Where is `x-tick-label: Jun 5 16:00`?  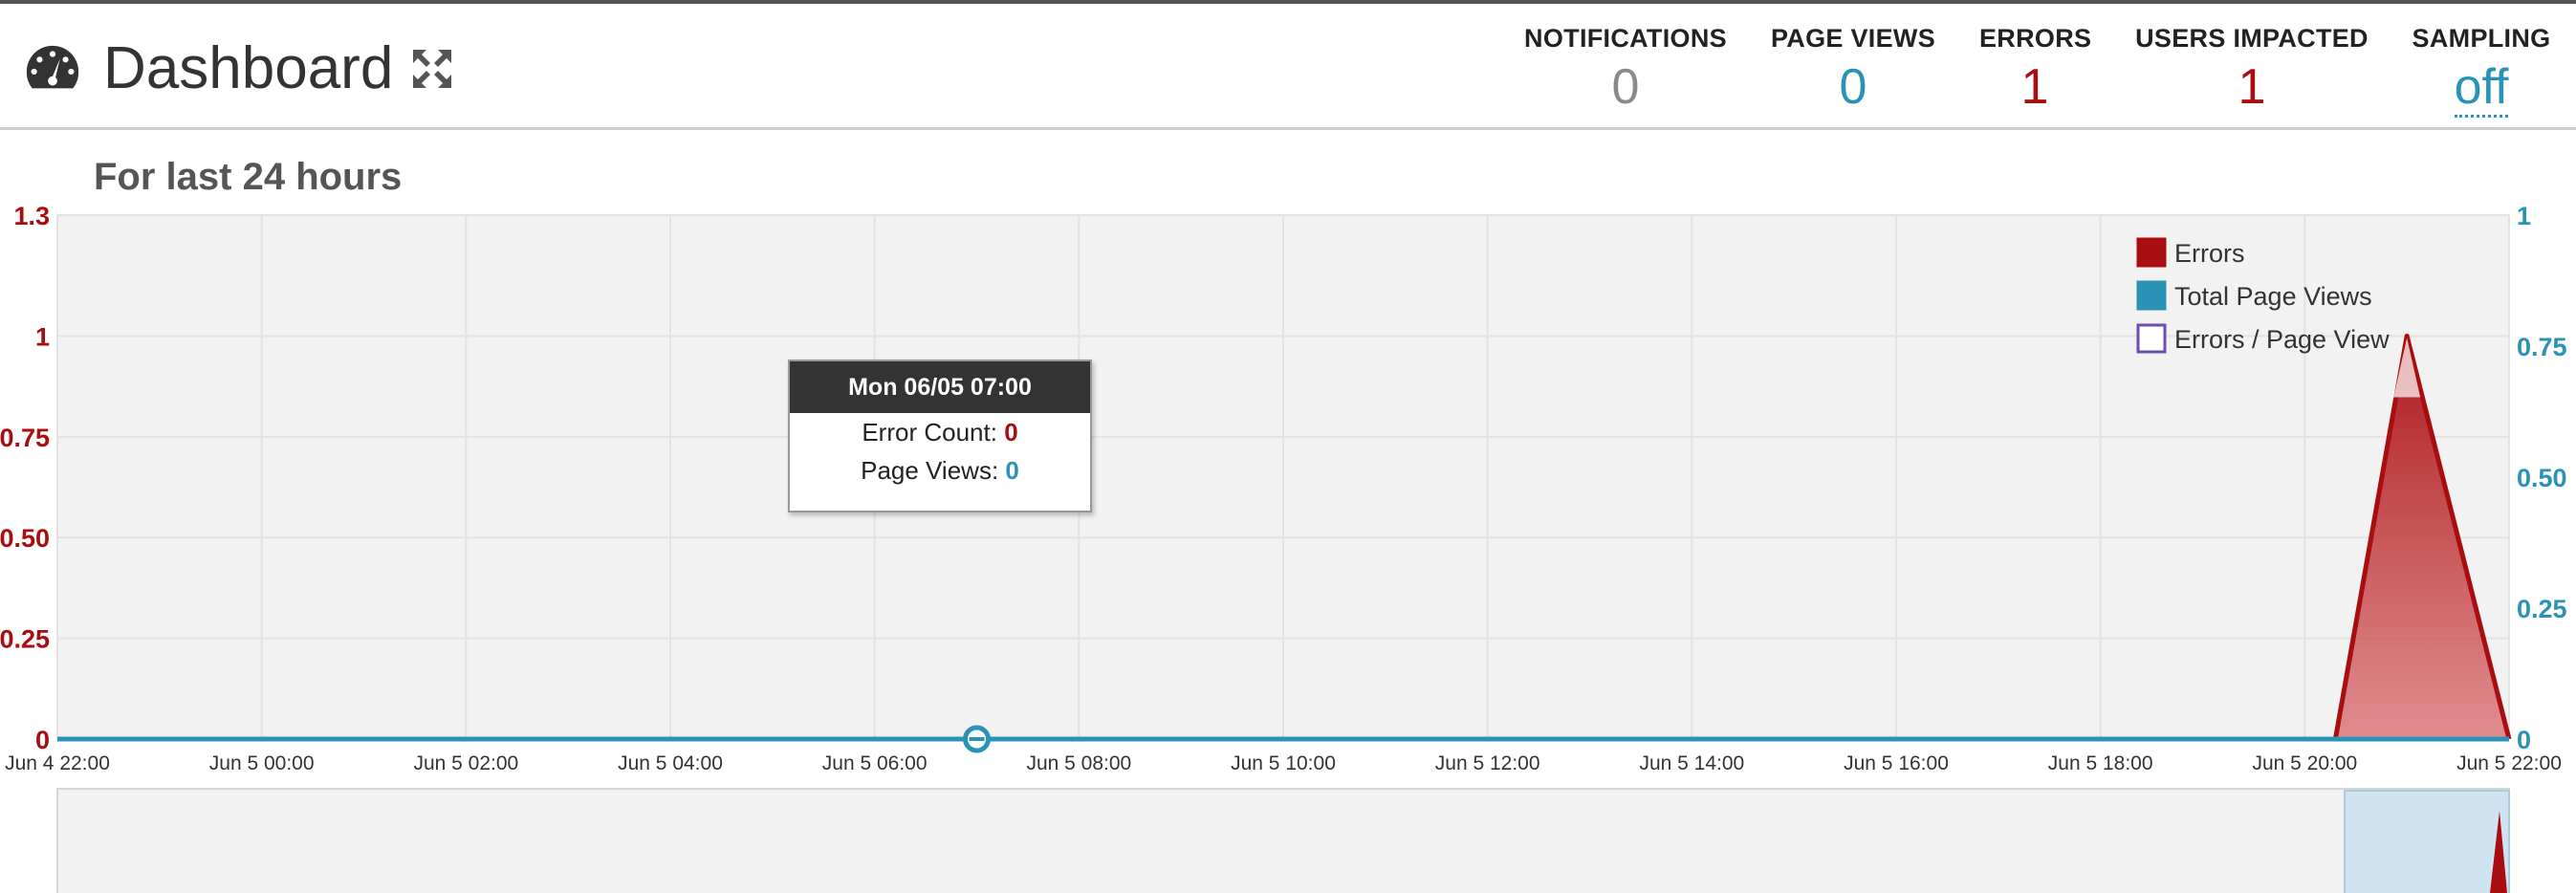 x-tick-label: Jun 5 16:00 is located at coordinates (1896, 763).